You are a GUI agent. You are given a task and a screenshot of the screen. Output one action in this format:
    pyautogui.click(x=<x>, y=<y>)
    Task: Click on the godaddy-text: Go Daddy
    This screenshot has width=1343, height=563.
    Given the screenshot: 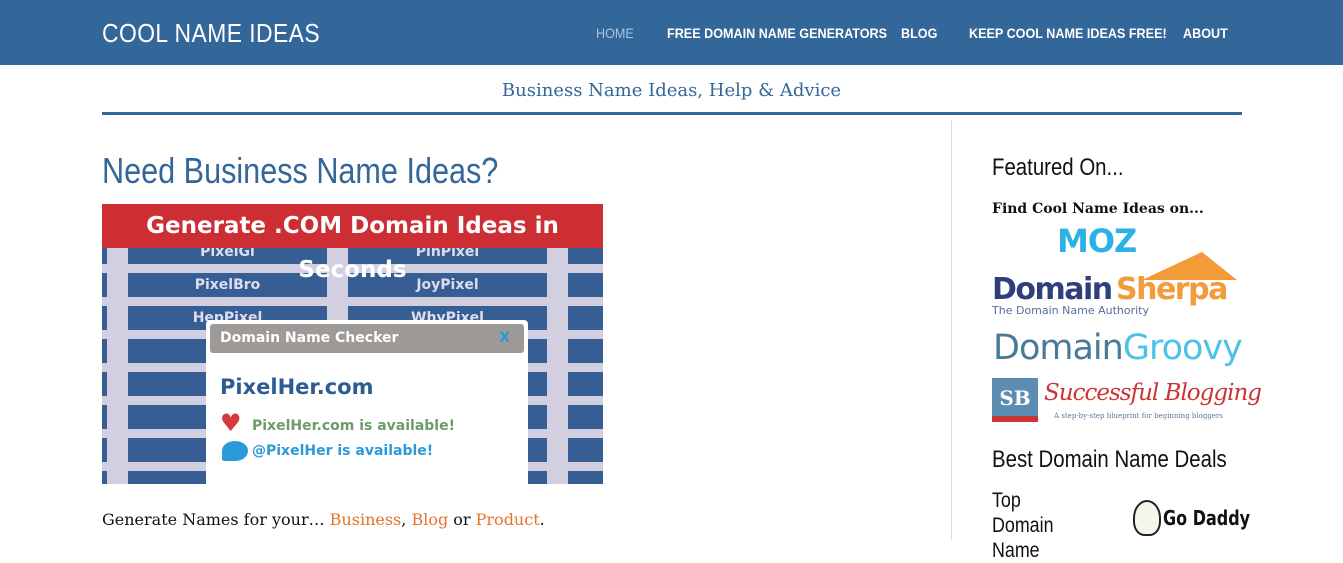 What is the action you would take?
    pyautogui.click(x=1207, y=518)
    